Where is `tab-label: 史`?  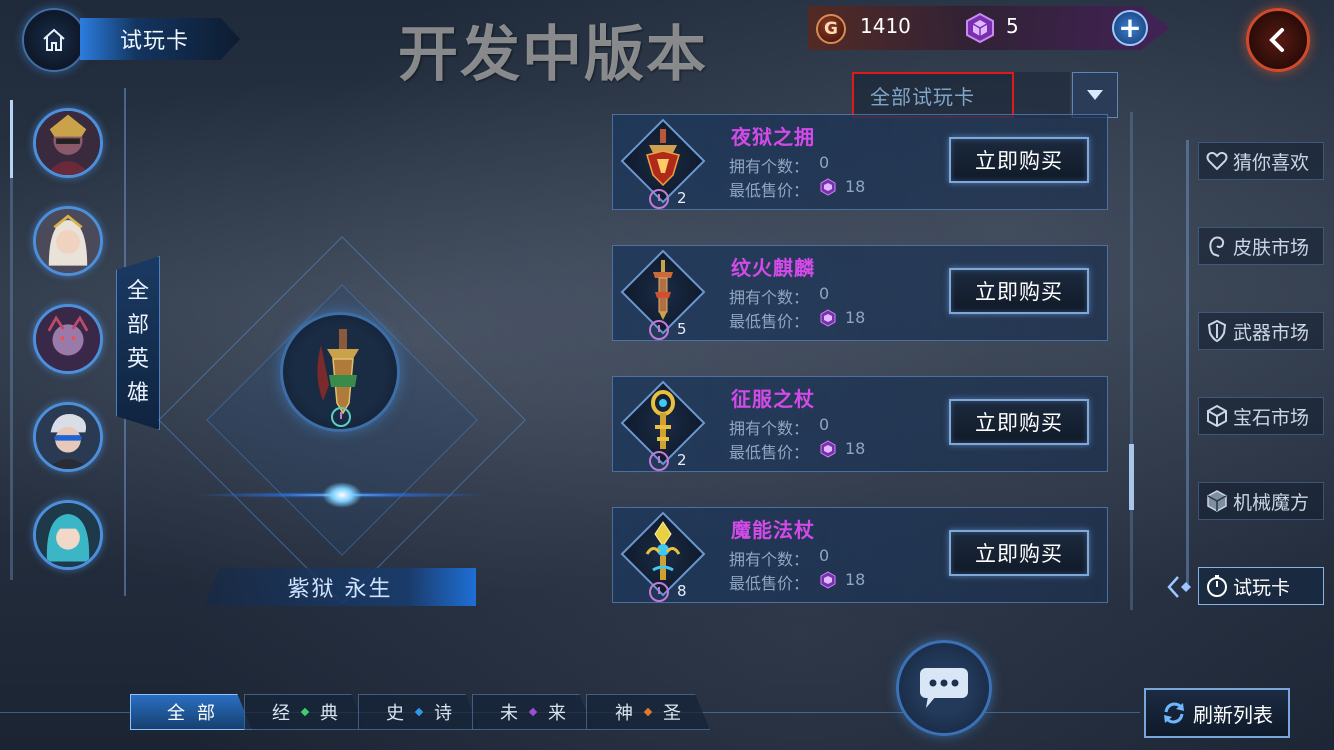
tab-label: 史 is located at coordinates (395, 713).